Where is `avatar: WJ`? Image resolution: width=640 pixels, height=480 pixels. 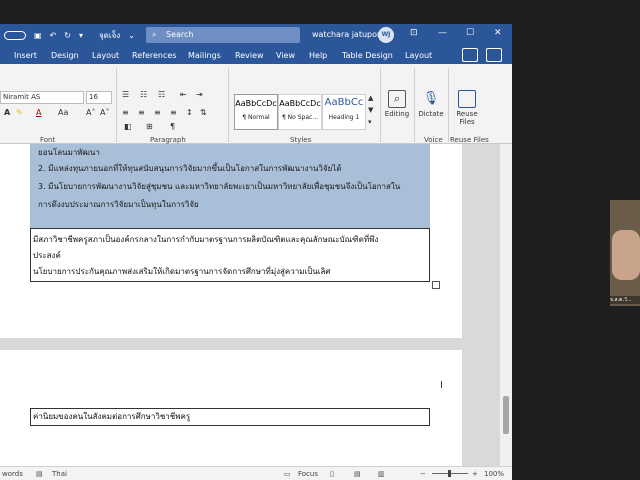 avatar: WJ is located at coordinates (386, 35).